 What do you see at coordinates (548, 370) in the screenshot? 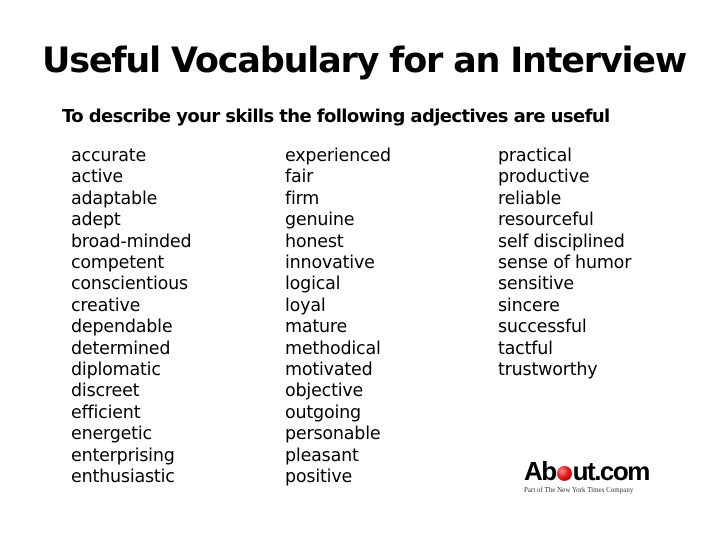
I see `adjective-item: trustworthy` at bounding box center [548, 370].